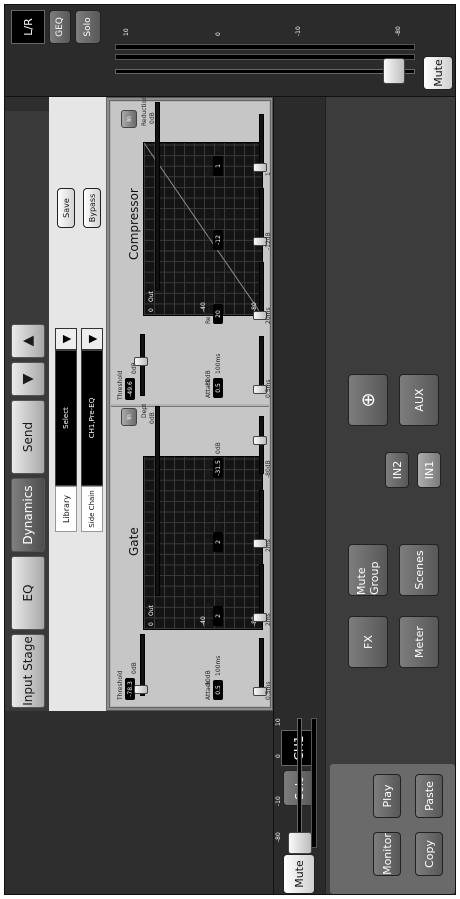 This screenshot has width=460, height=899. Describe the element at coordinates (236, 219) in the screenshot. I see `compressor-param-gain: Gain -12 12dB -12dB` at that location.